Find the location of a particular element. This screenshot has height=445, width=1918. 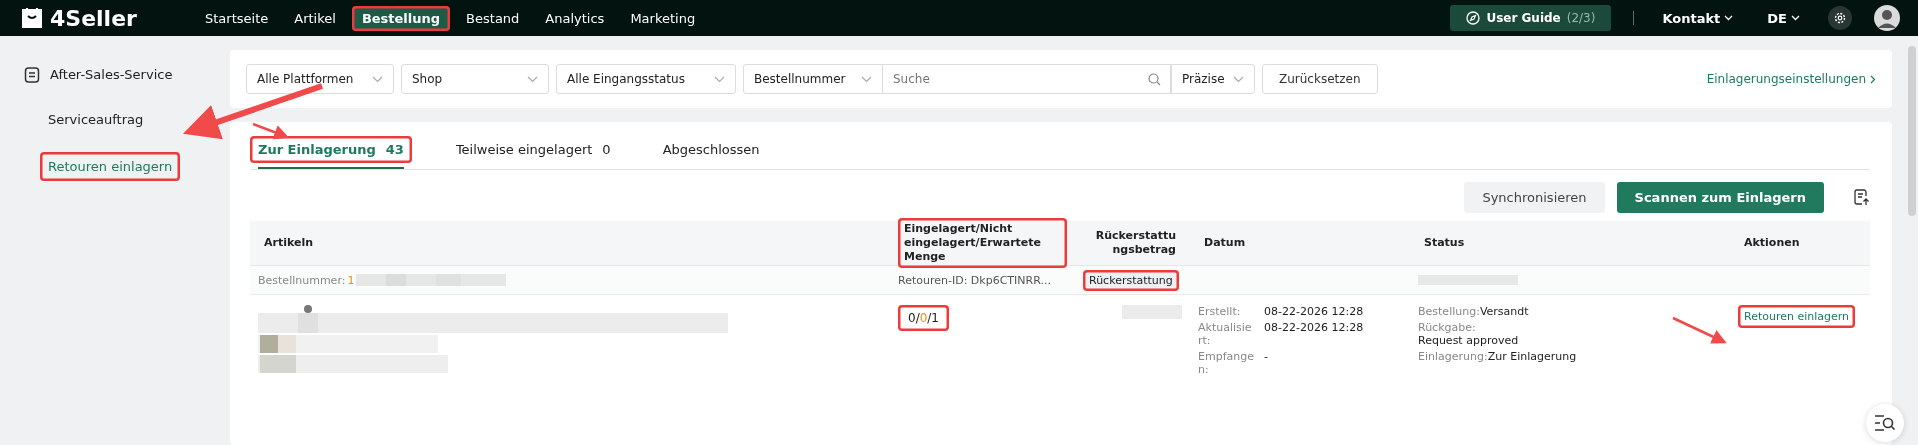

status-label: Rückgabe: is located at coordinates (1447, 327).